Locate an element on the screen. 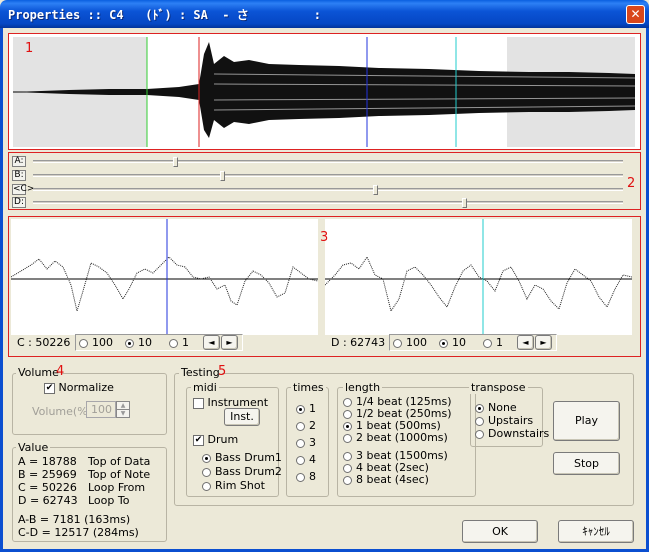 Image resolution: width=649 pixels, height=552 pixels. transpose-option: None is located at coordinates (496, 407).